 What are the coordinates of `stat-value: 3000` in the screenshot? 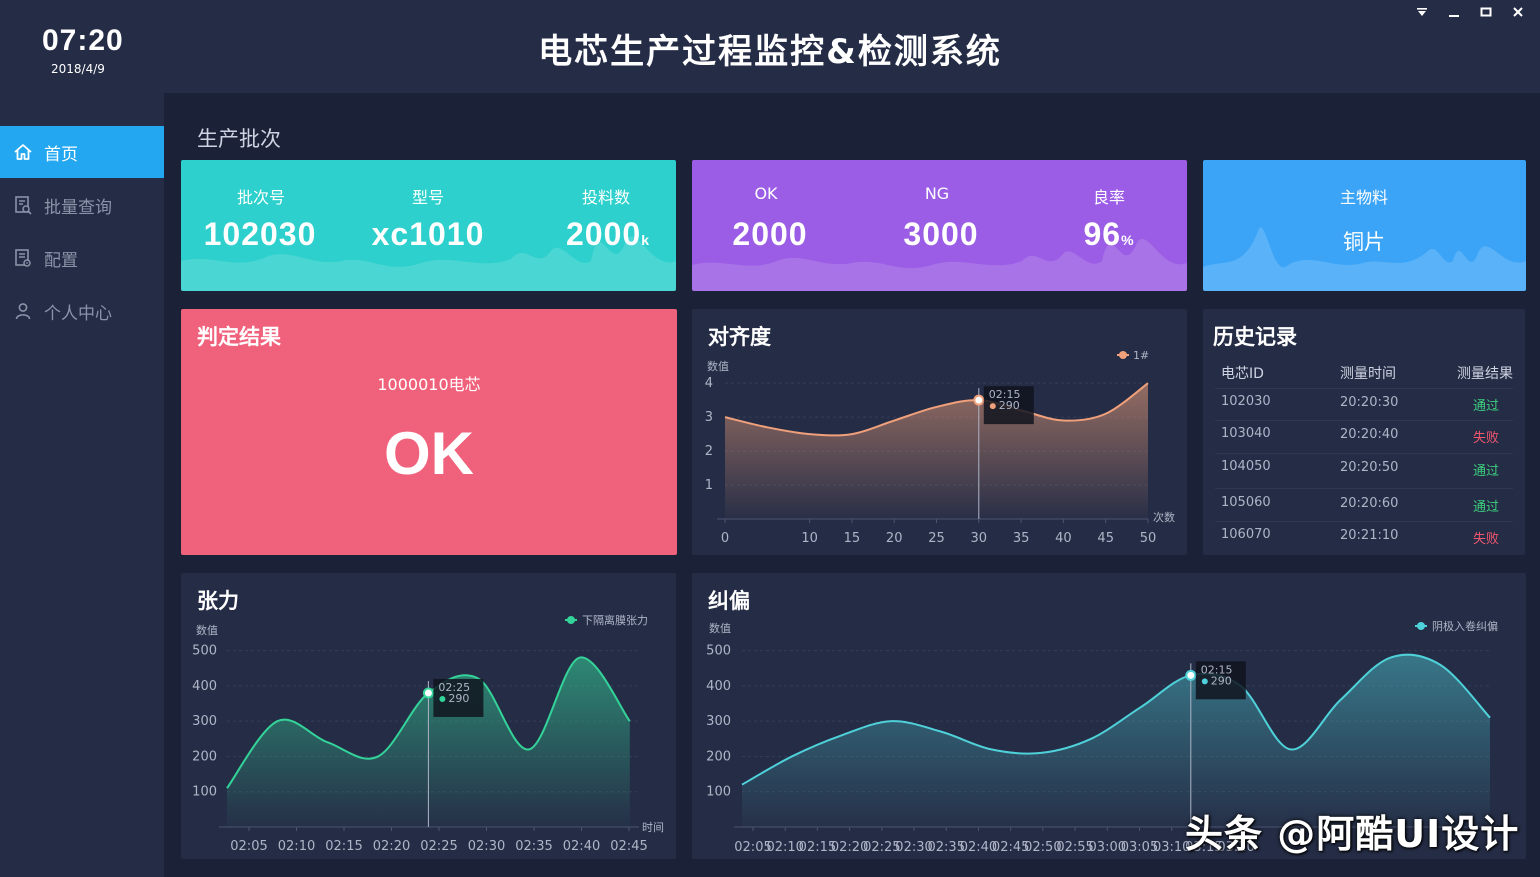 It's located at (941, 234).